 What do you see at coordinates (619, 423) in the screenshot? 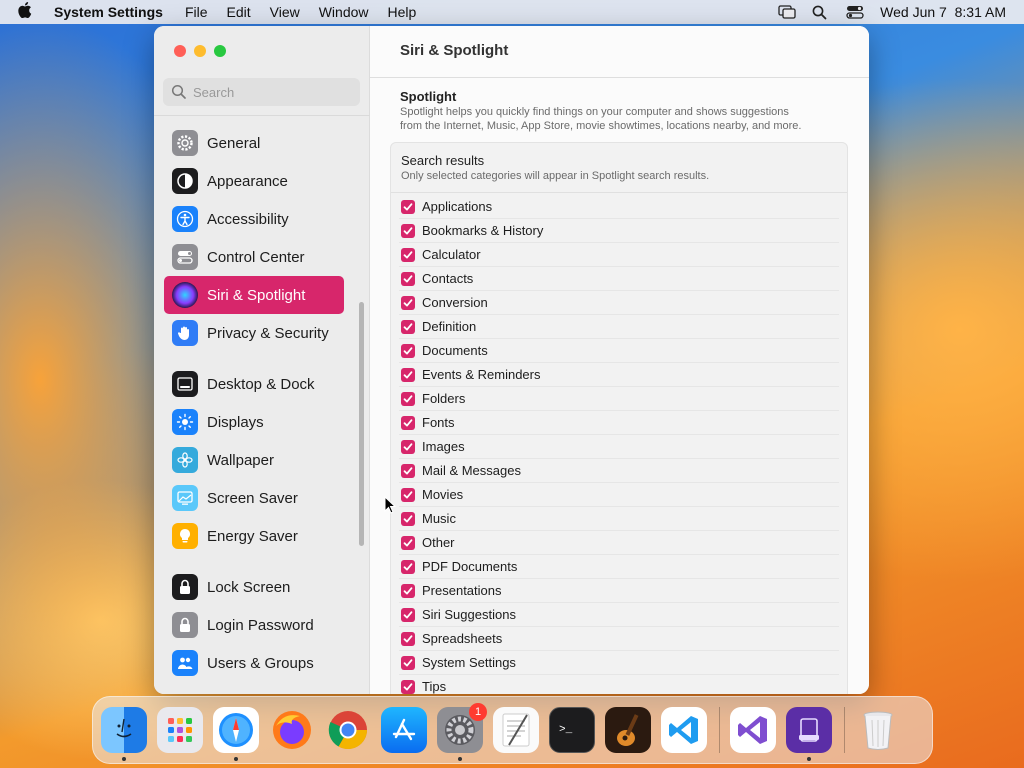
I see `category-row: Fonts` at bounding box center [619, 423].